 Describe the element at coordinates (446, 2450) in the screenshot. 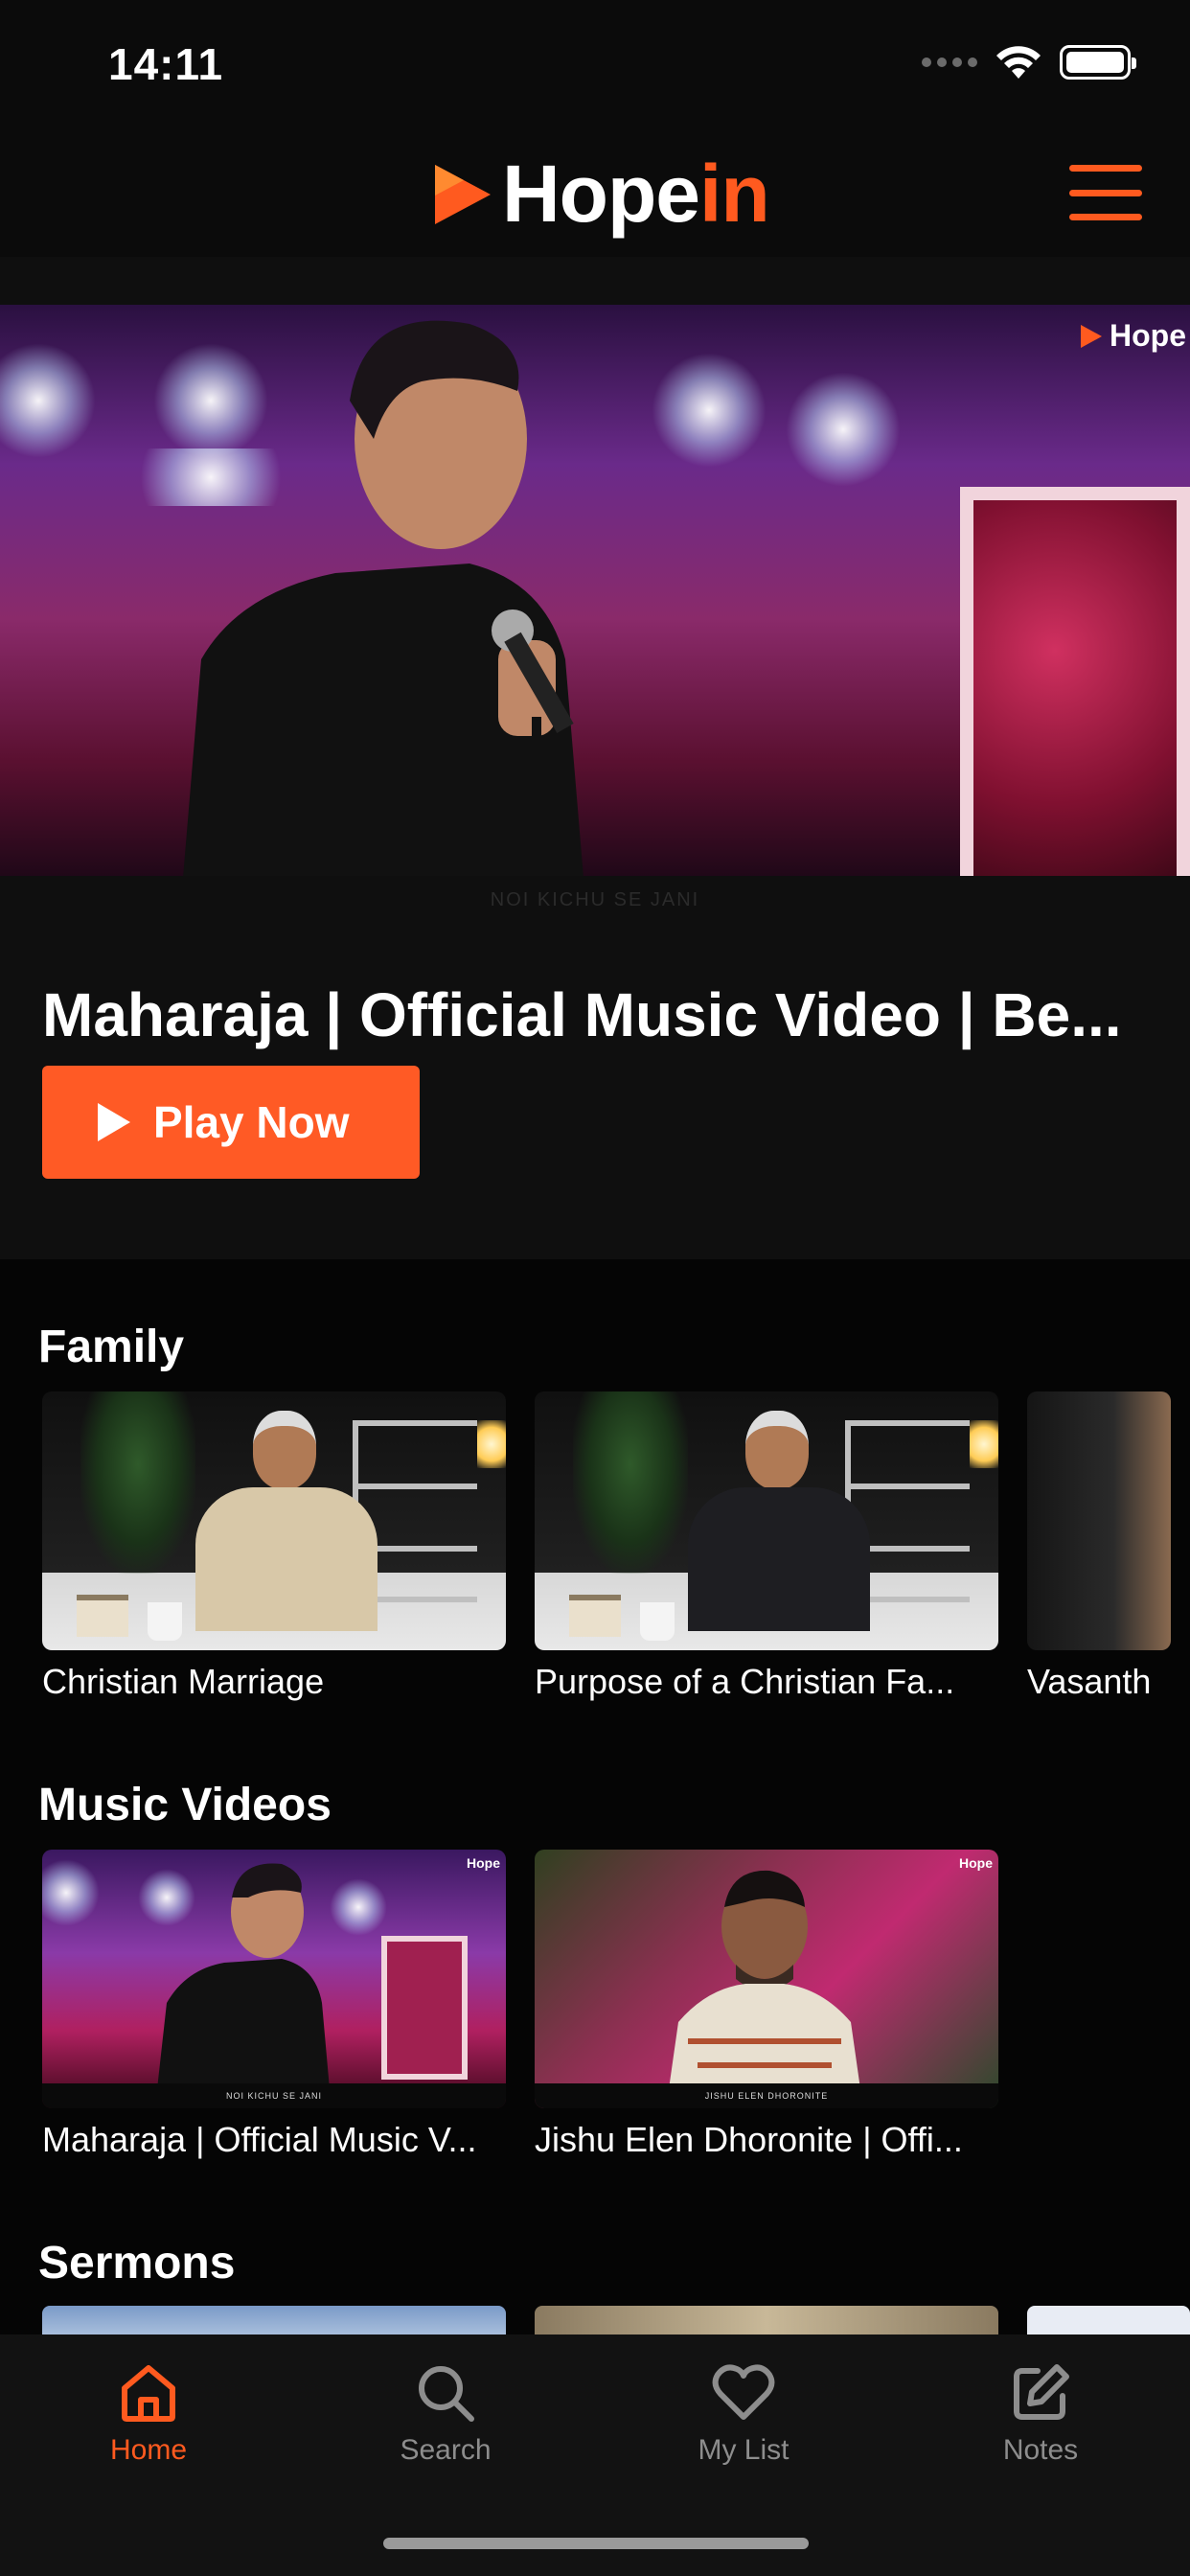

I see `tab-label: Search` at that location.